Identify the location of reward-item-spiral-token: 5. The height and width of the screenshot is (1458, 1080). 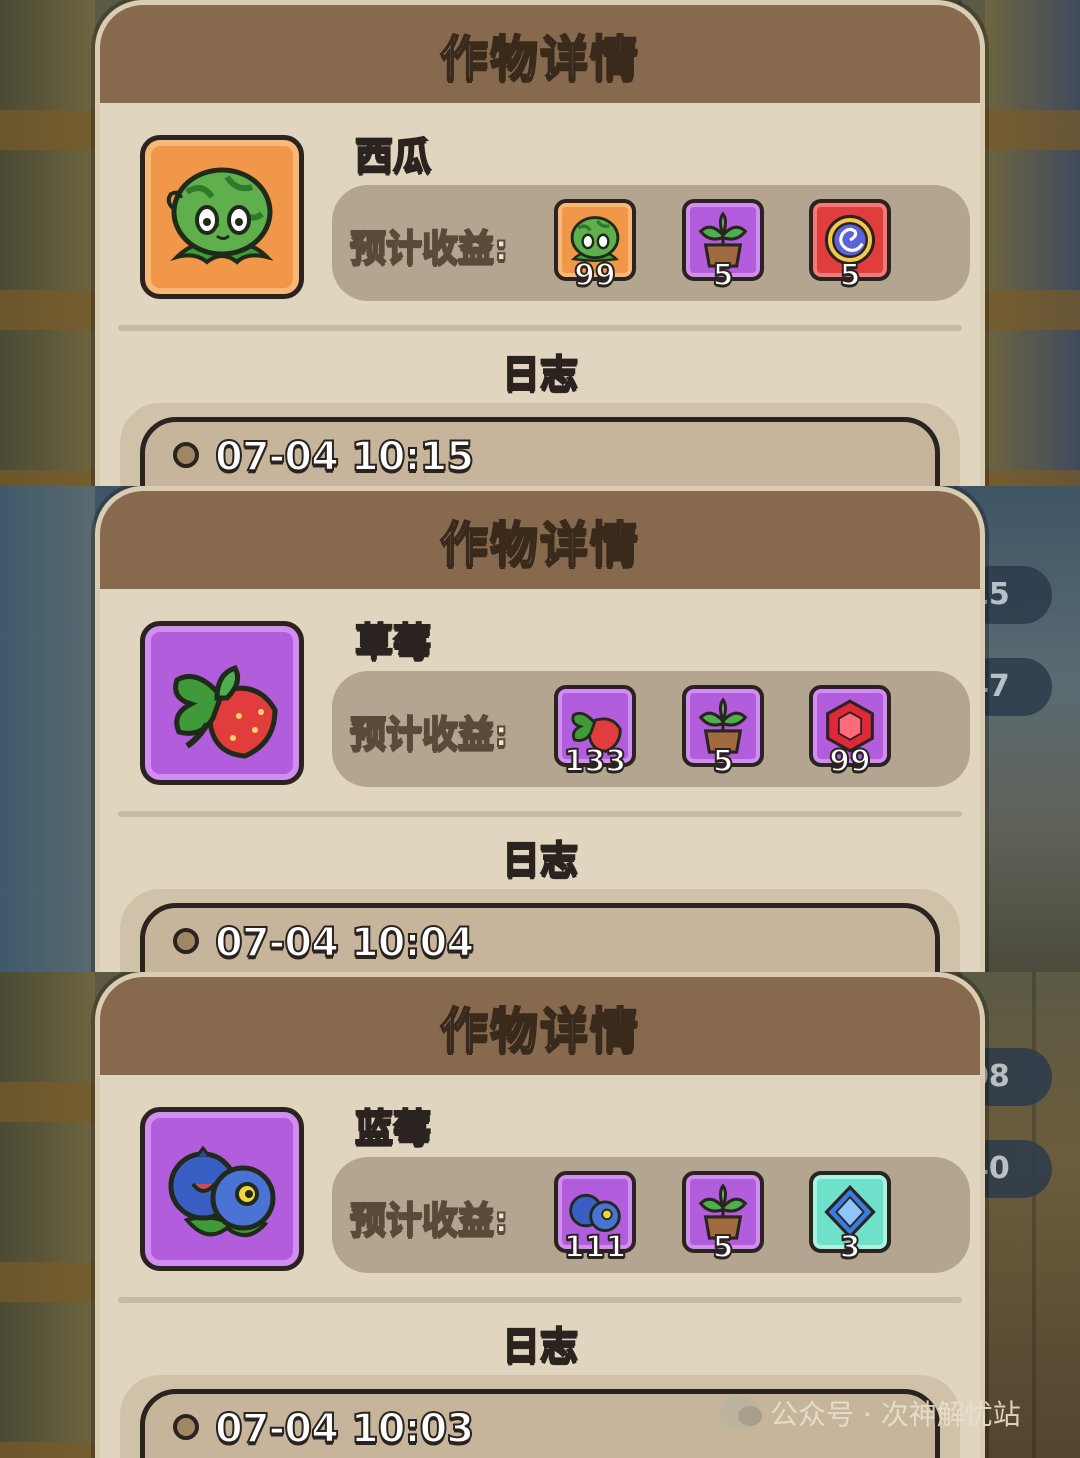
(850, 246).